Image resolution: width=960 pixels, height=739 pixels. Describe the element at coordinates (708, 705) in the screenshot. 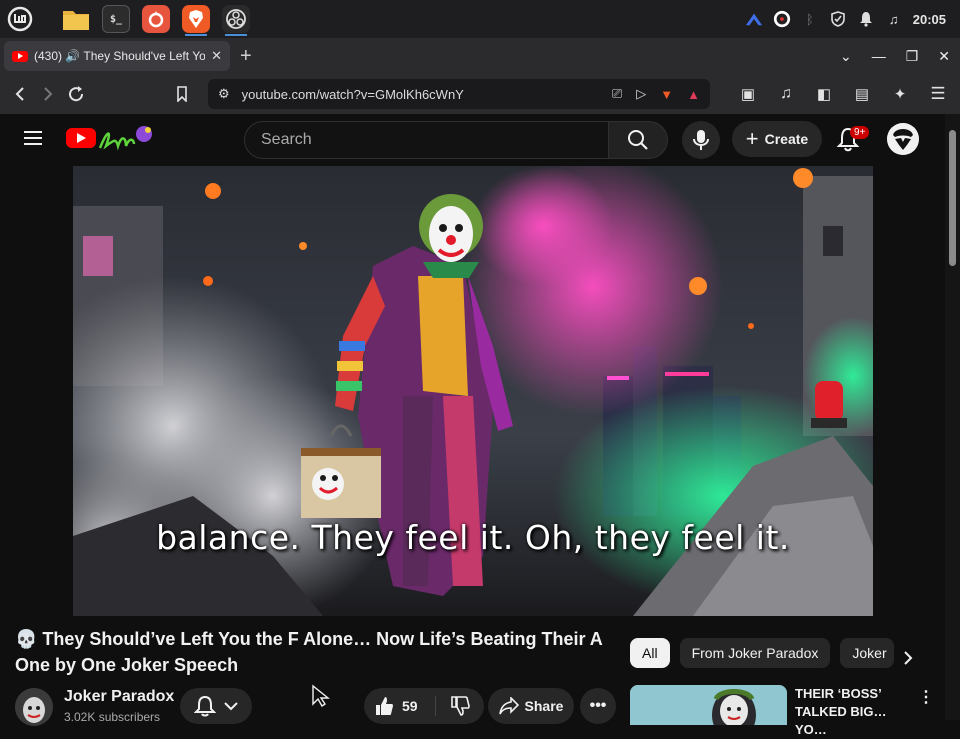

I see `recommended-thumbnail` at that location.